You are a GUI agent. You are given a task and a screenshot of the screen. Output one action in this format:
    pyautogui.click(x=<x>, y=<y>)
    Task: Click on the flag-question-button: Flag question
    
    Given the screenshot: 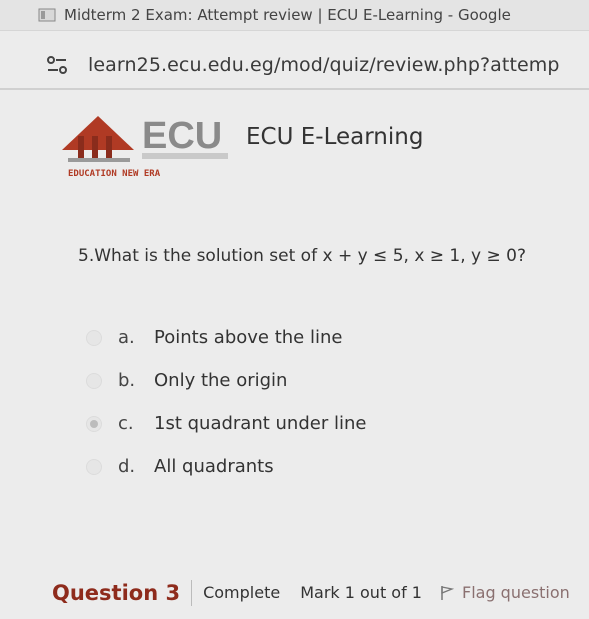 What is the action you would take?
    pyautogui.click(x=505, y=592)
    